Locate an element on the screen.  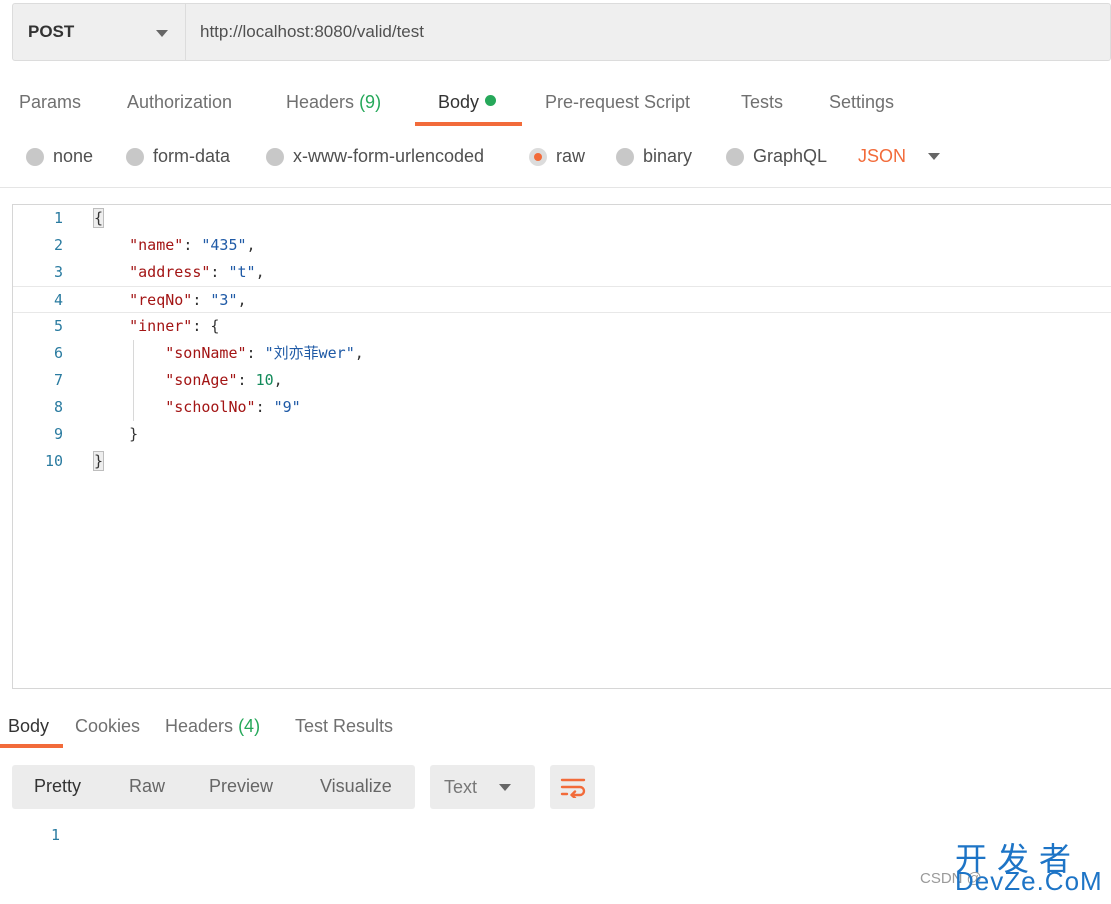
method-label: POST is located at coordinates (51, 31).